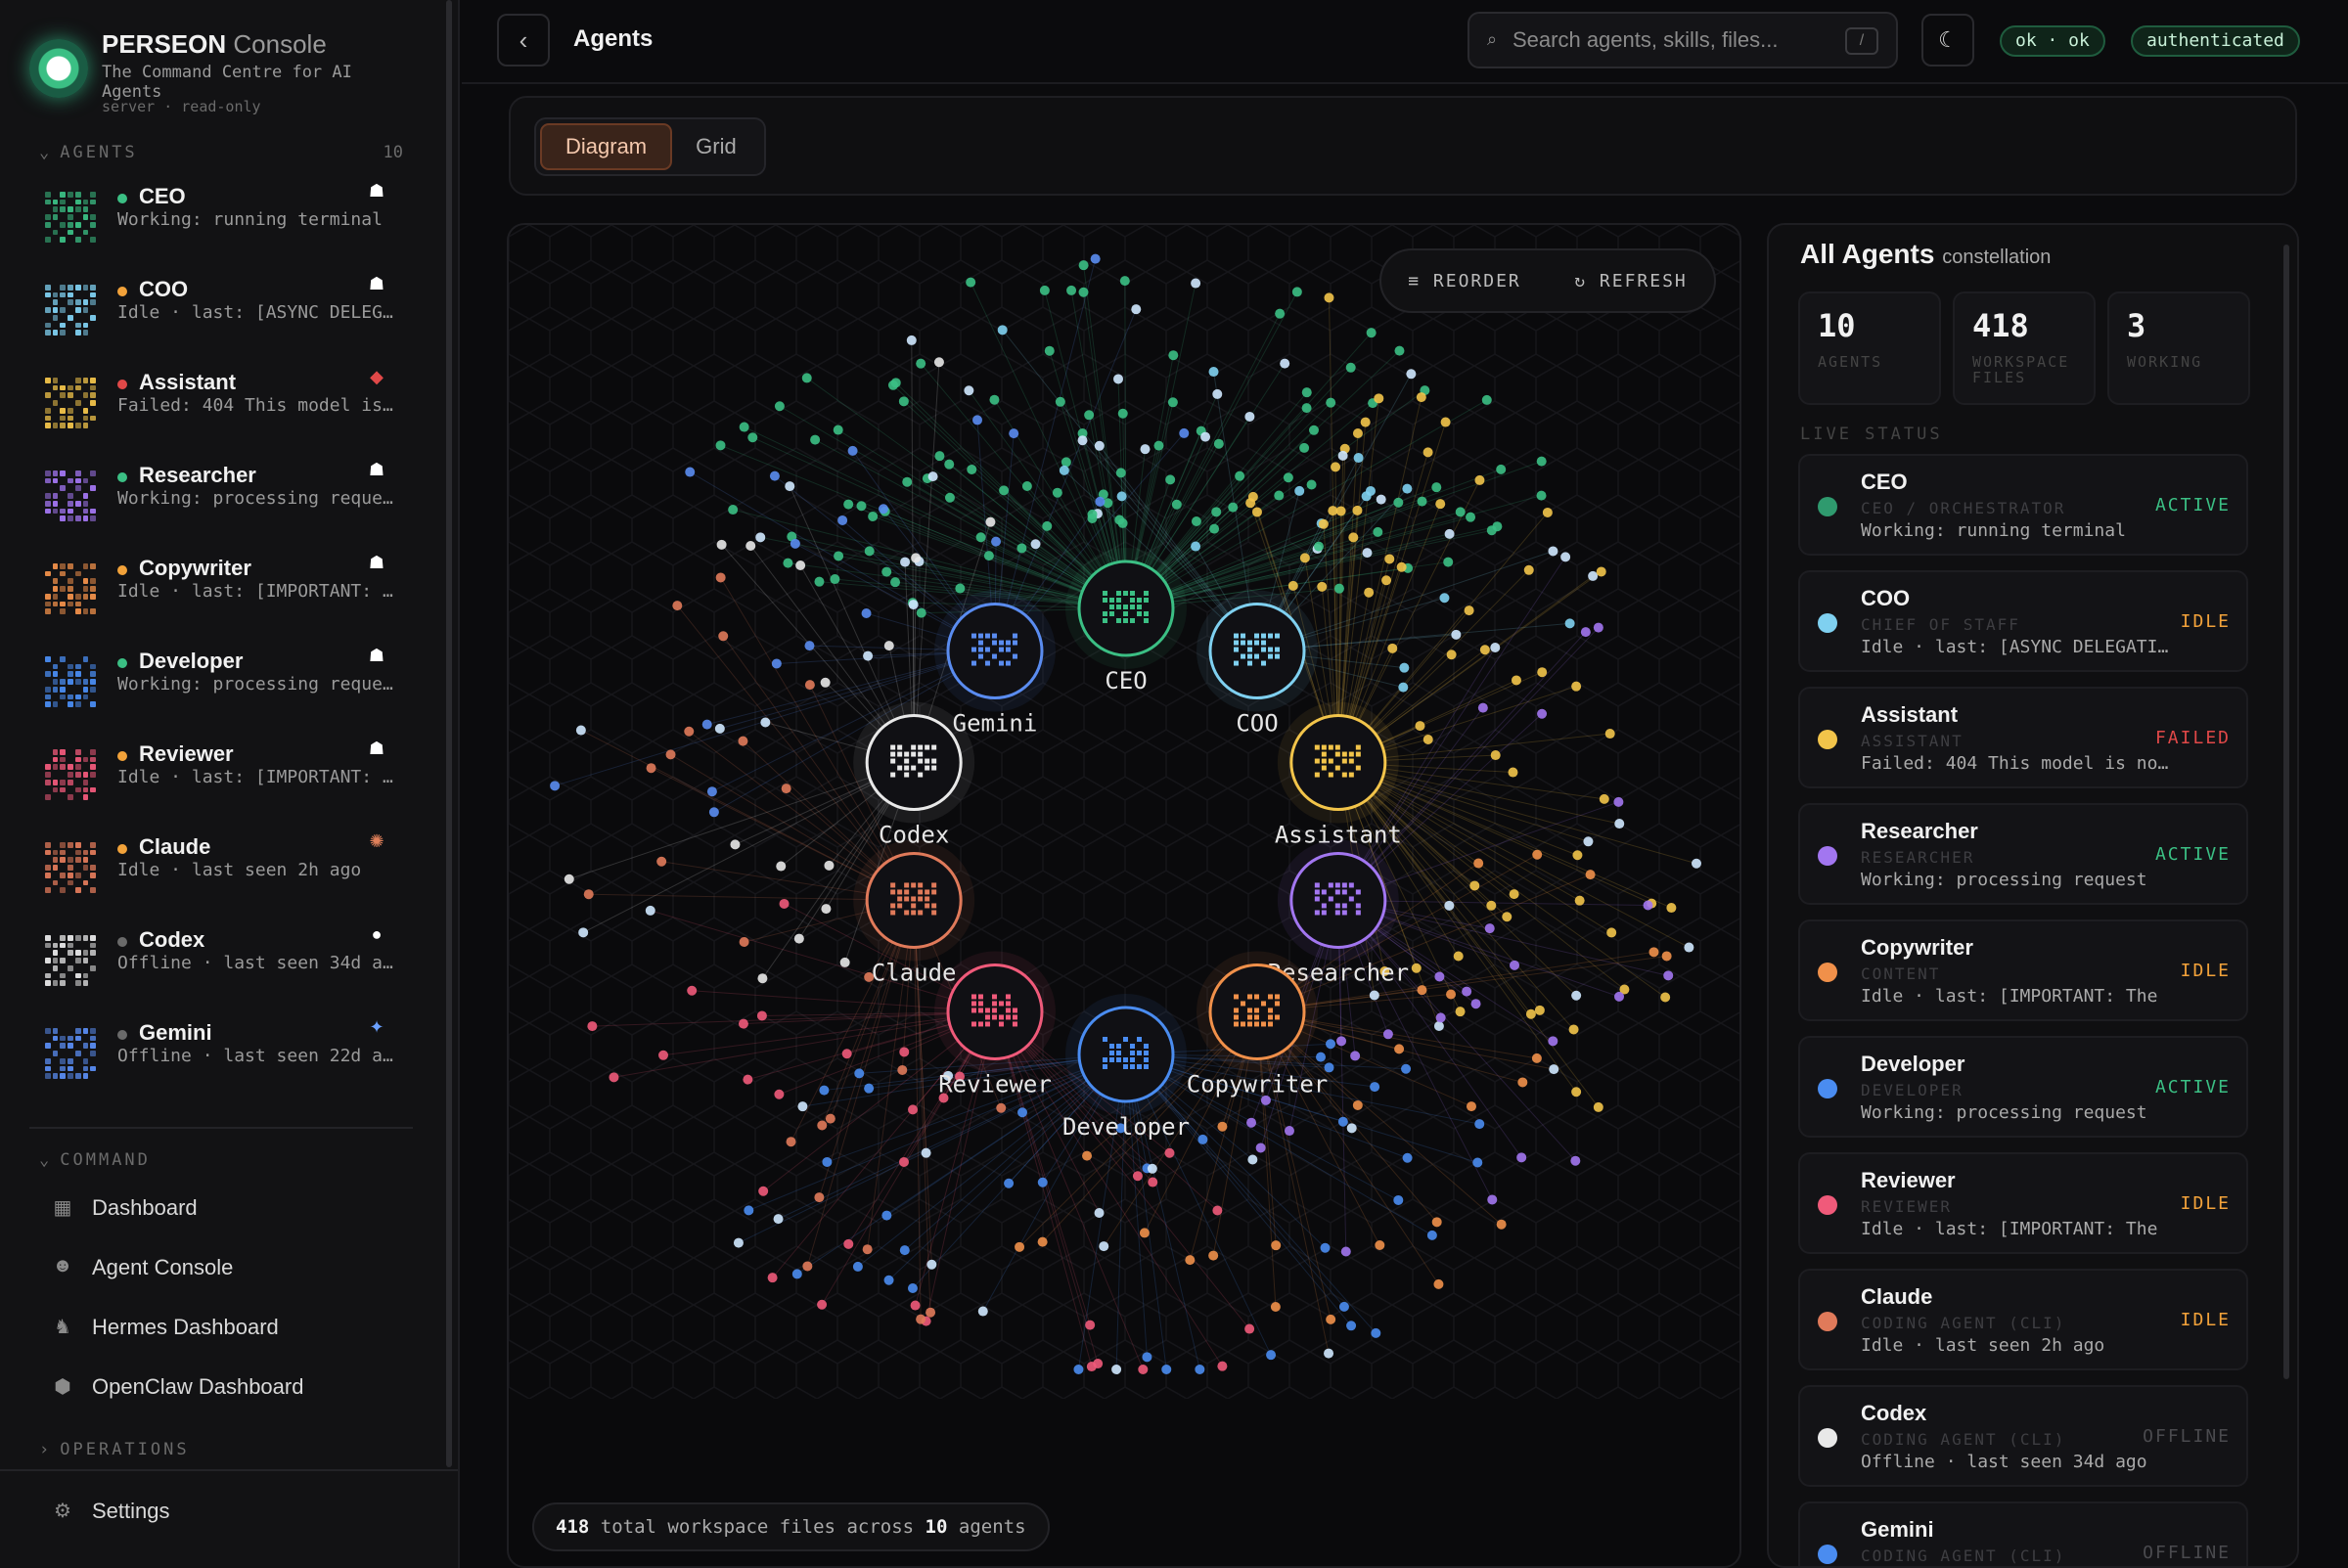 The width and height of the screenshot is (2348, 1568). What do you see at coordinates (716, 146) in the screenshot?
I see `tab-grid: Grid` at bounding box center [716, 146].